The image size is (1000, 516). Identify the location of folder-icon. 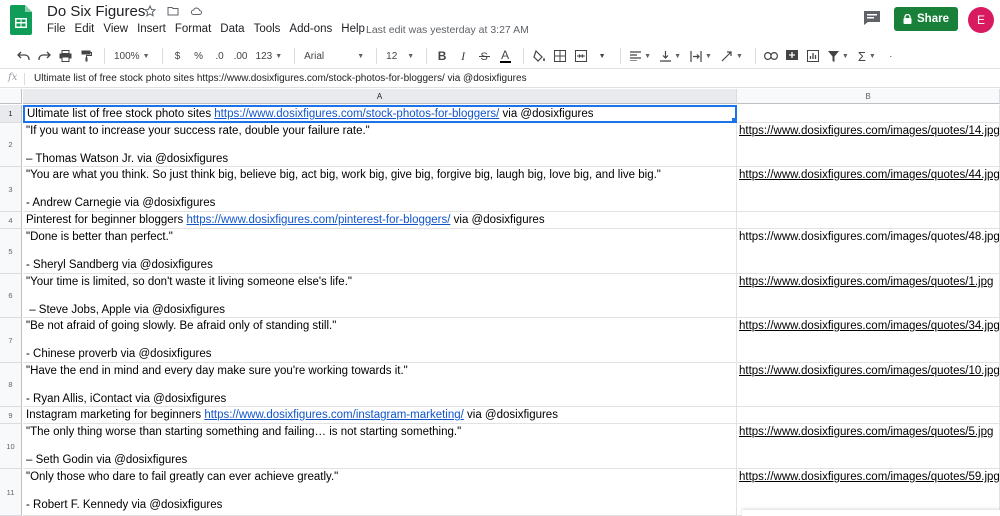
(173, 11).